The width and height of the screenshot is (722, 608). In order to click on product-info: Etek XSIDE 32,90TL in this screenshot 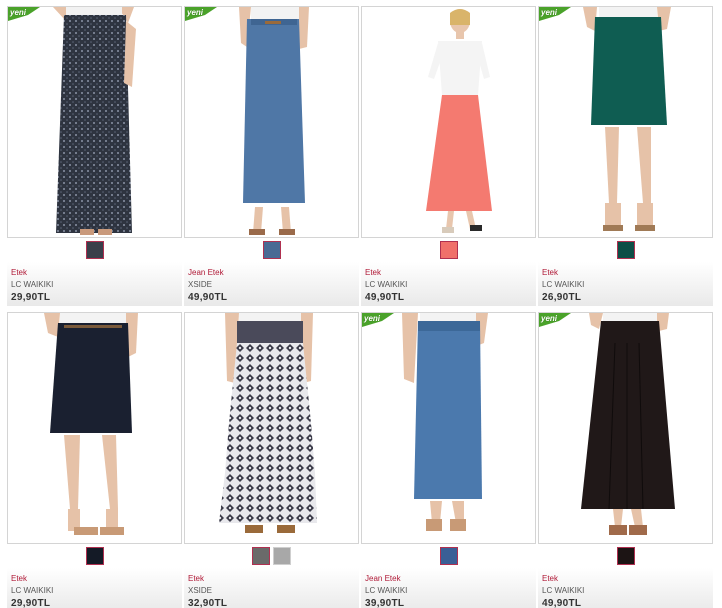, I will do `click(271, 588)`.